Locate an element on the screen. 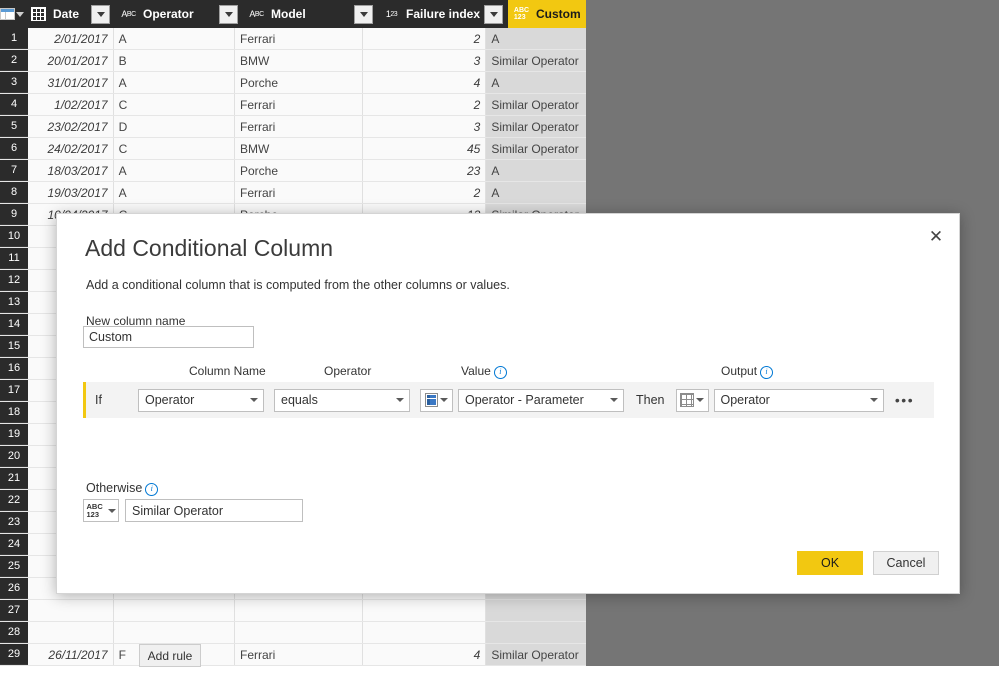  row-number: 22 is located at coordinates (14, 500).